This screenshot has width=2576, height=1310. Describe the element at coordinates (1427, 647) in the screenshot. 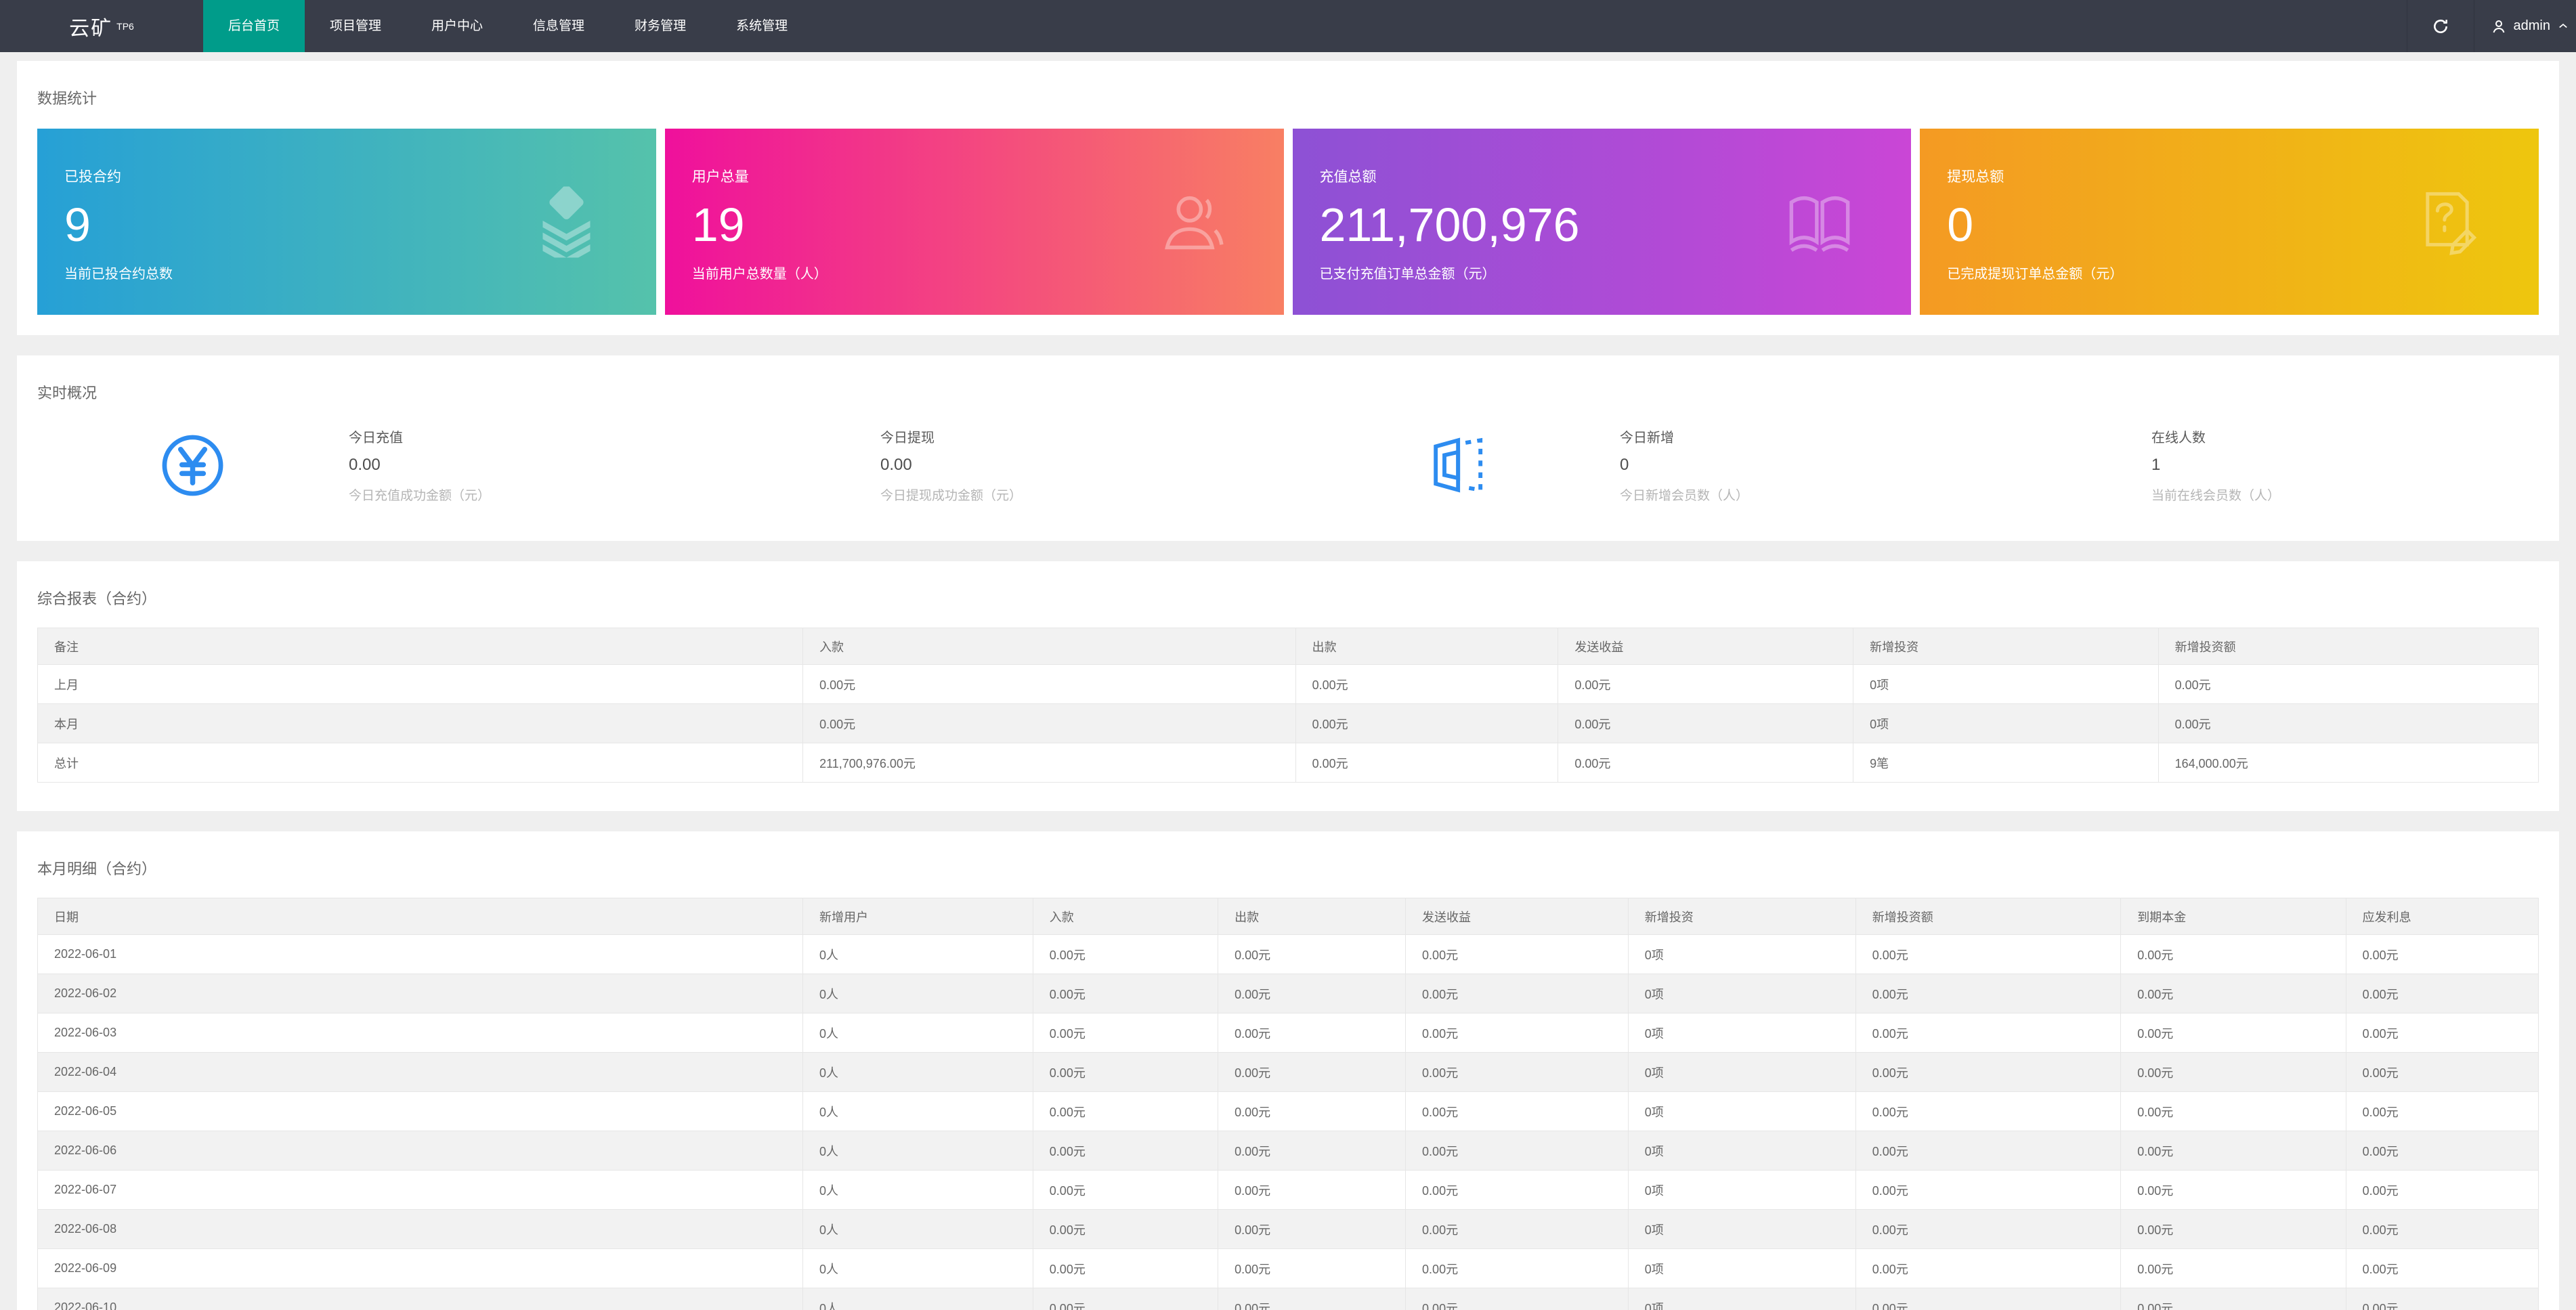

I see `column-header: 出款` at that location.